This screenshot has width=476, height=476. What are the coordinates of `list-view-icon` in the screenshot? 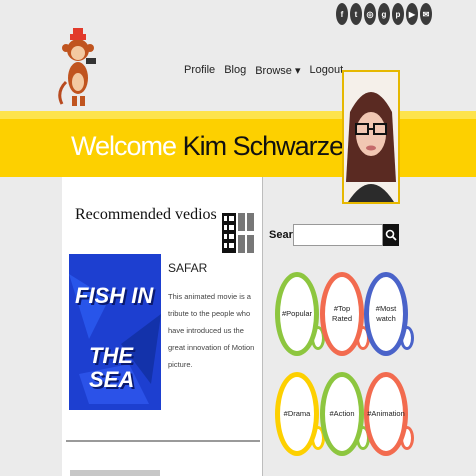 It's located at (229, 233).